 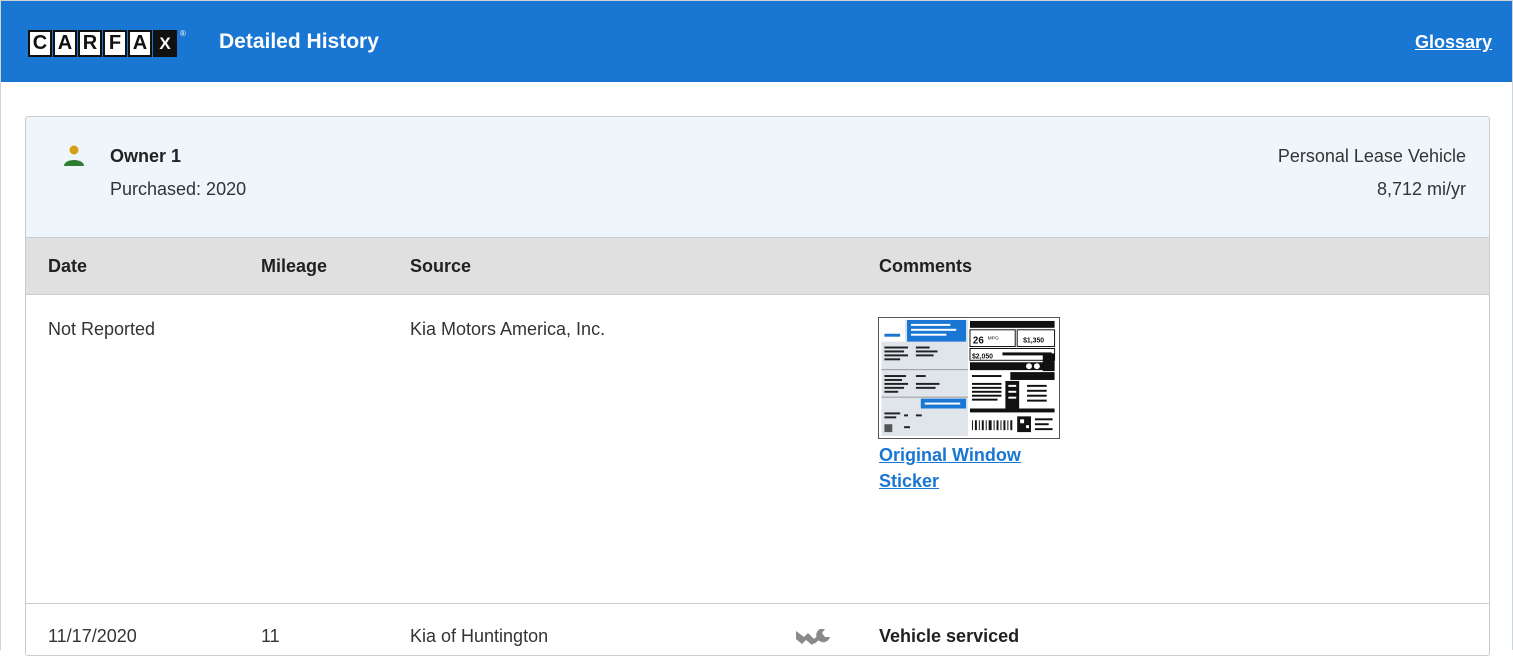 I want to click on row-comment: Vehicle serviced, so click(x=949, y=636).